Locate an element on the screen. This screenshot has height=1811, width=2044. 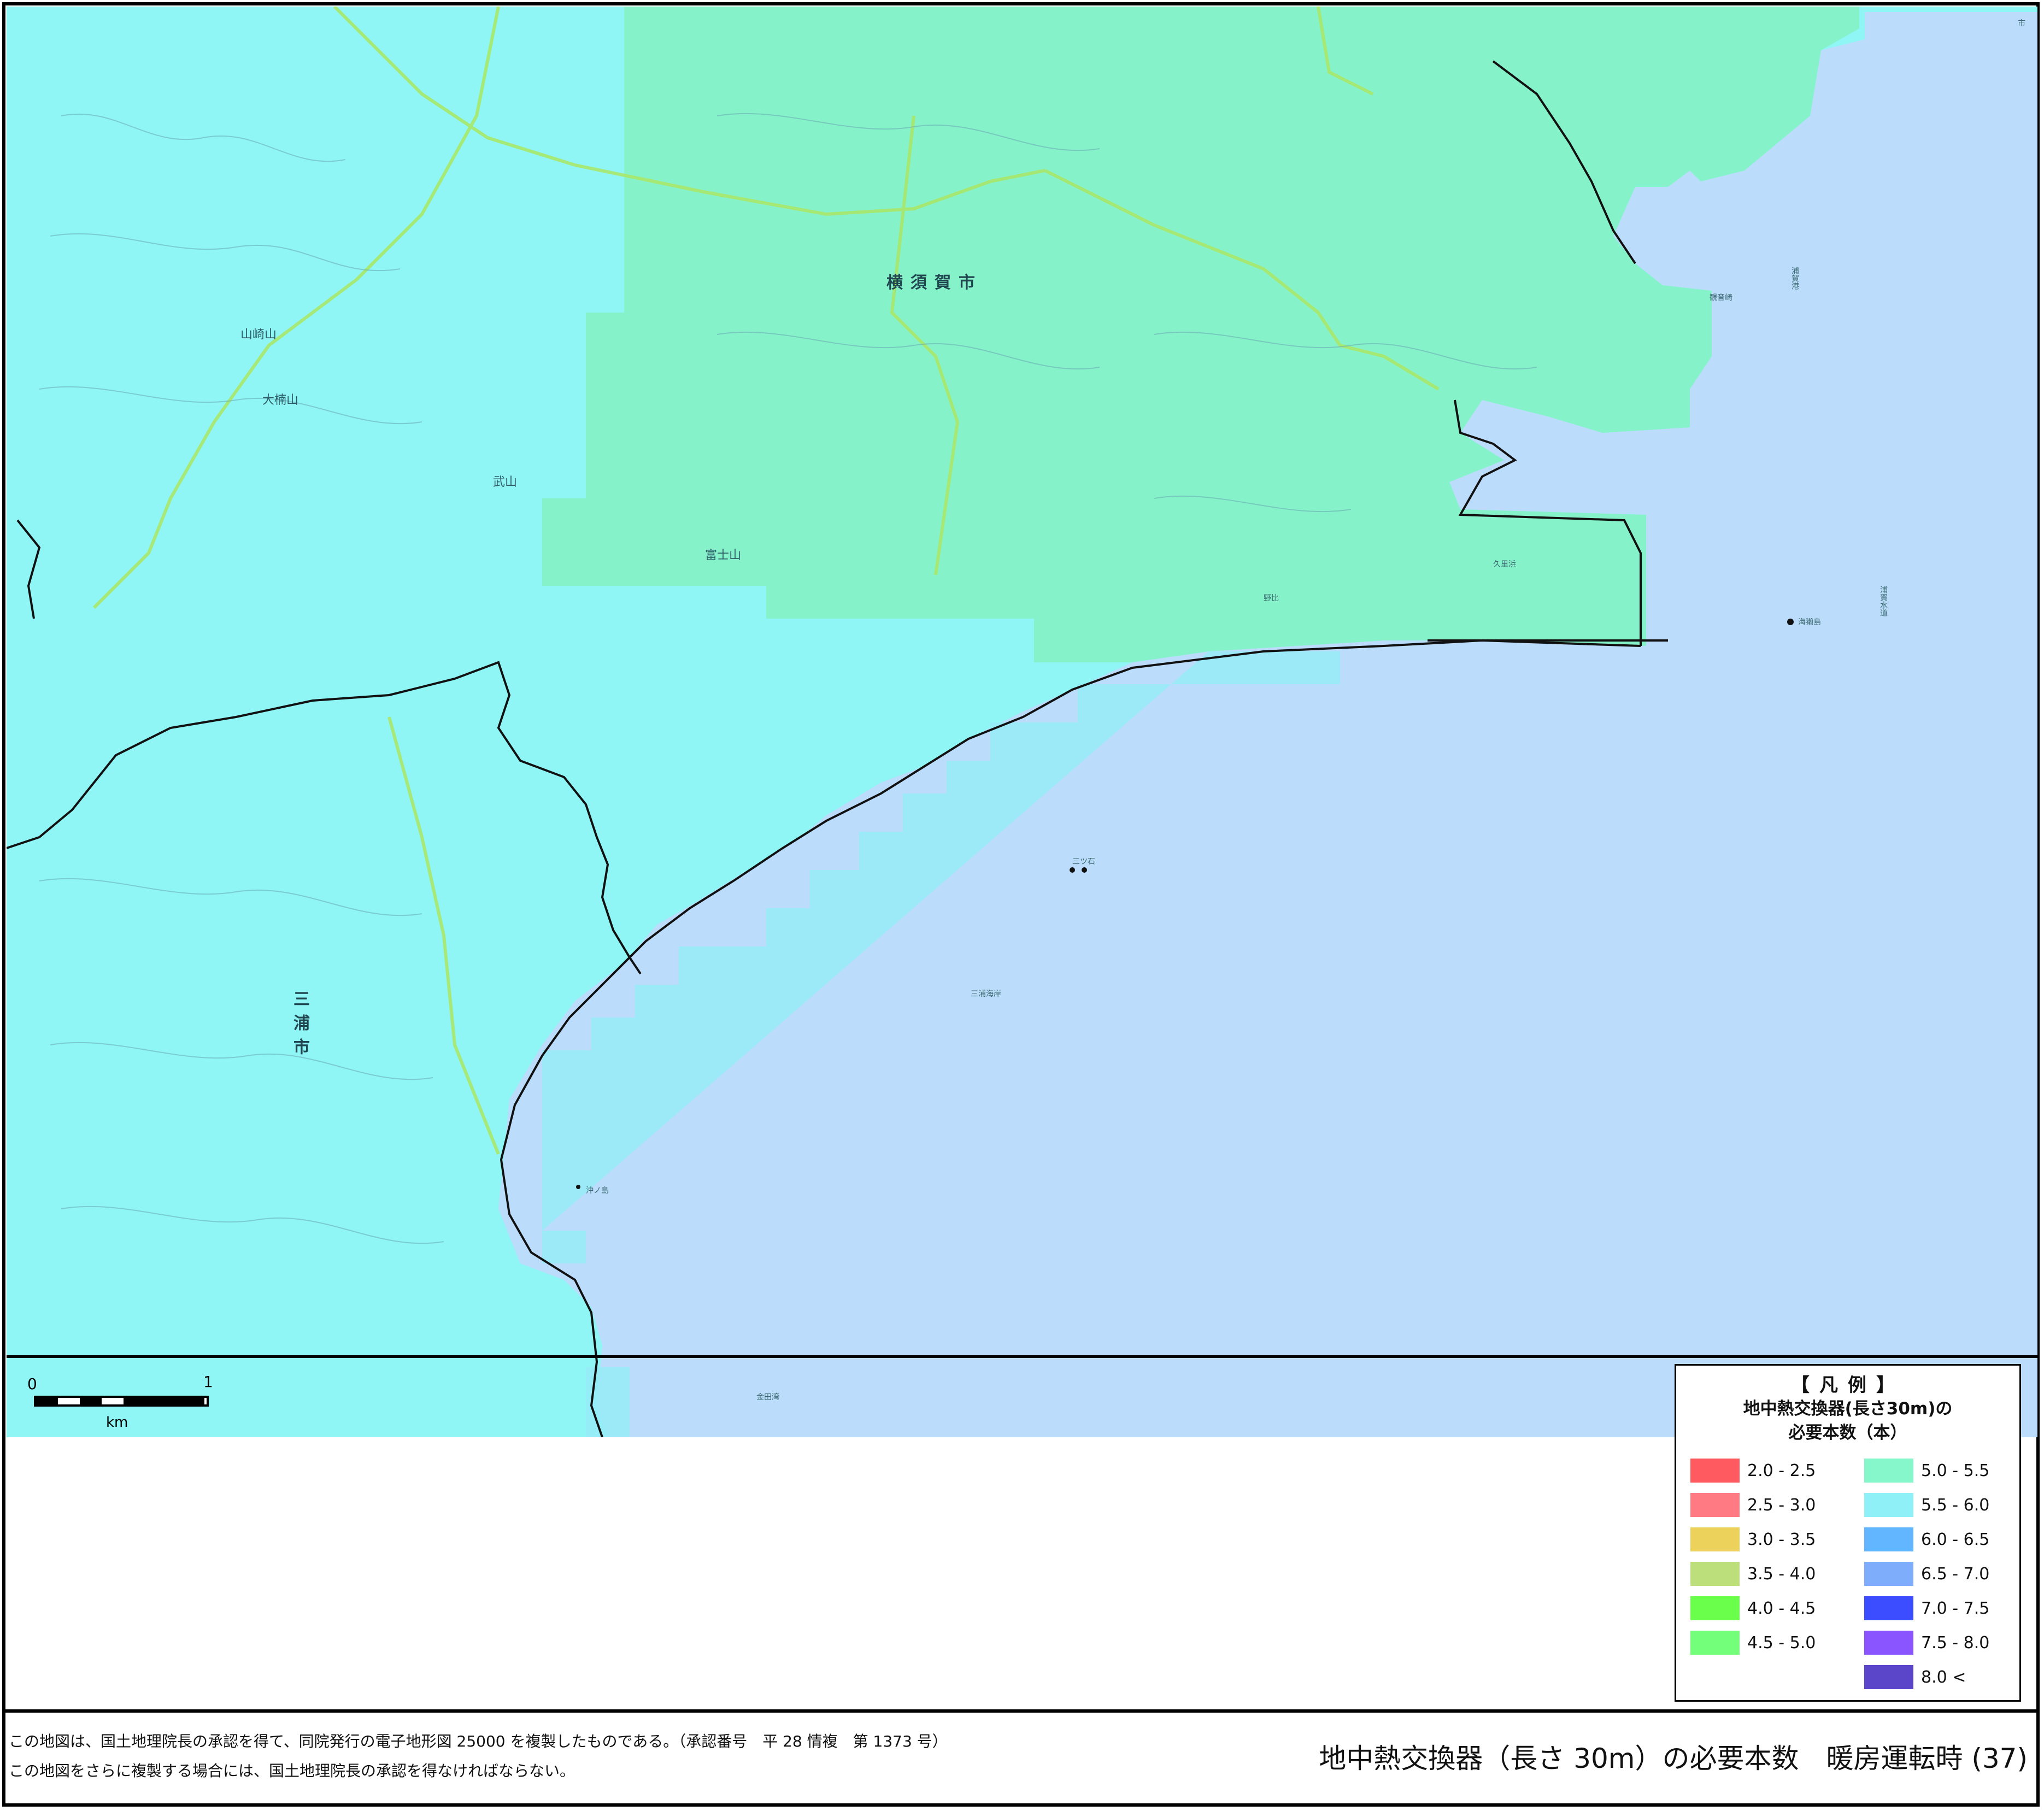
place-label-kurihama: 久里浜 is located at coordinates (1504, 564).